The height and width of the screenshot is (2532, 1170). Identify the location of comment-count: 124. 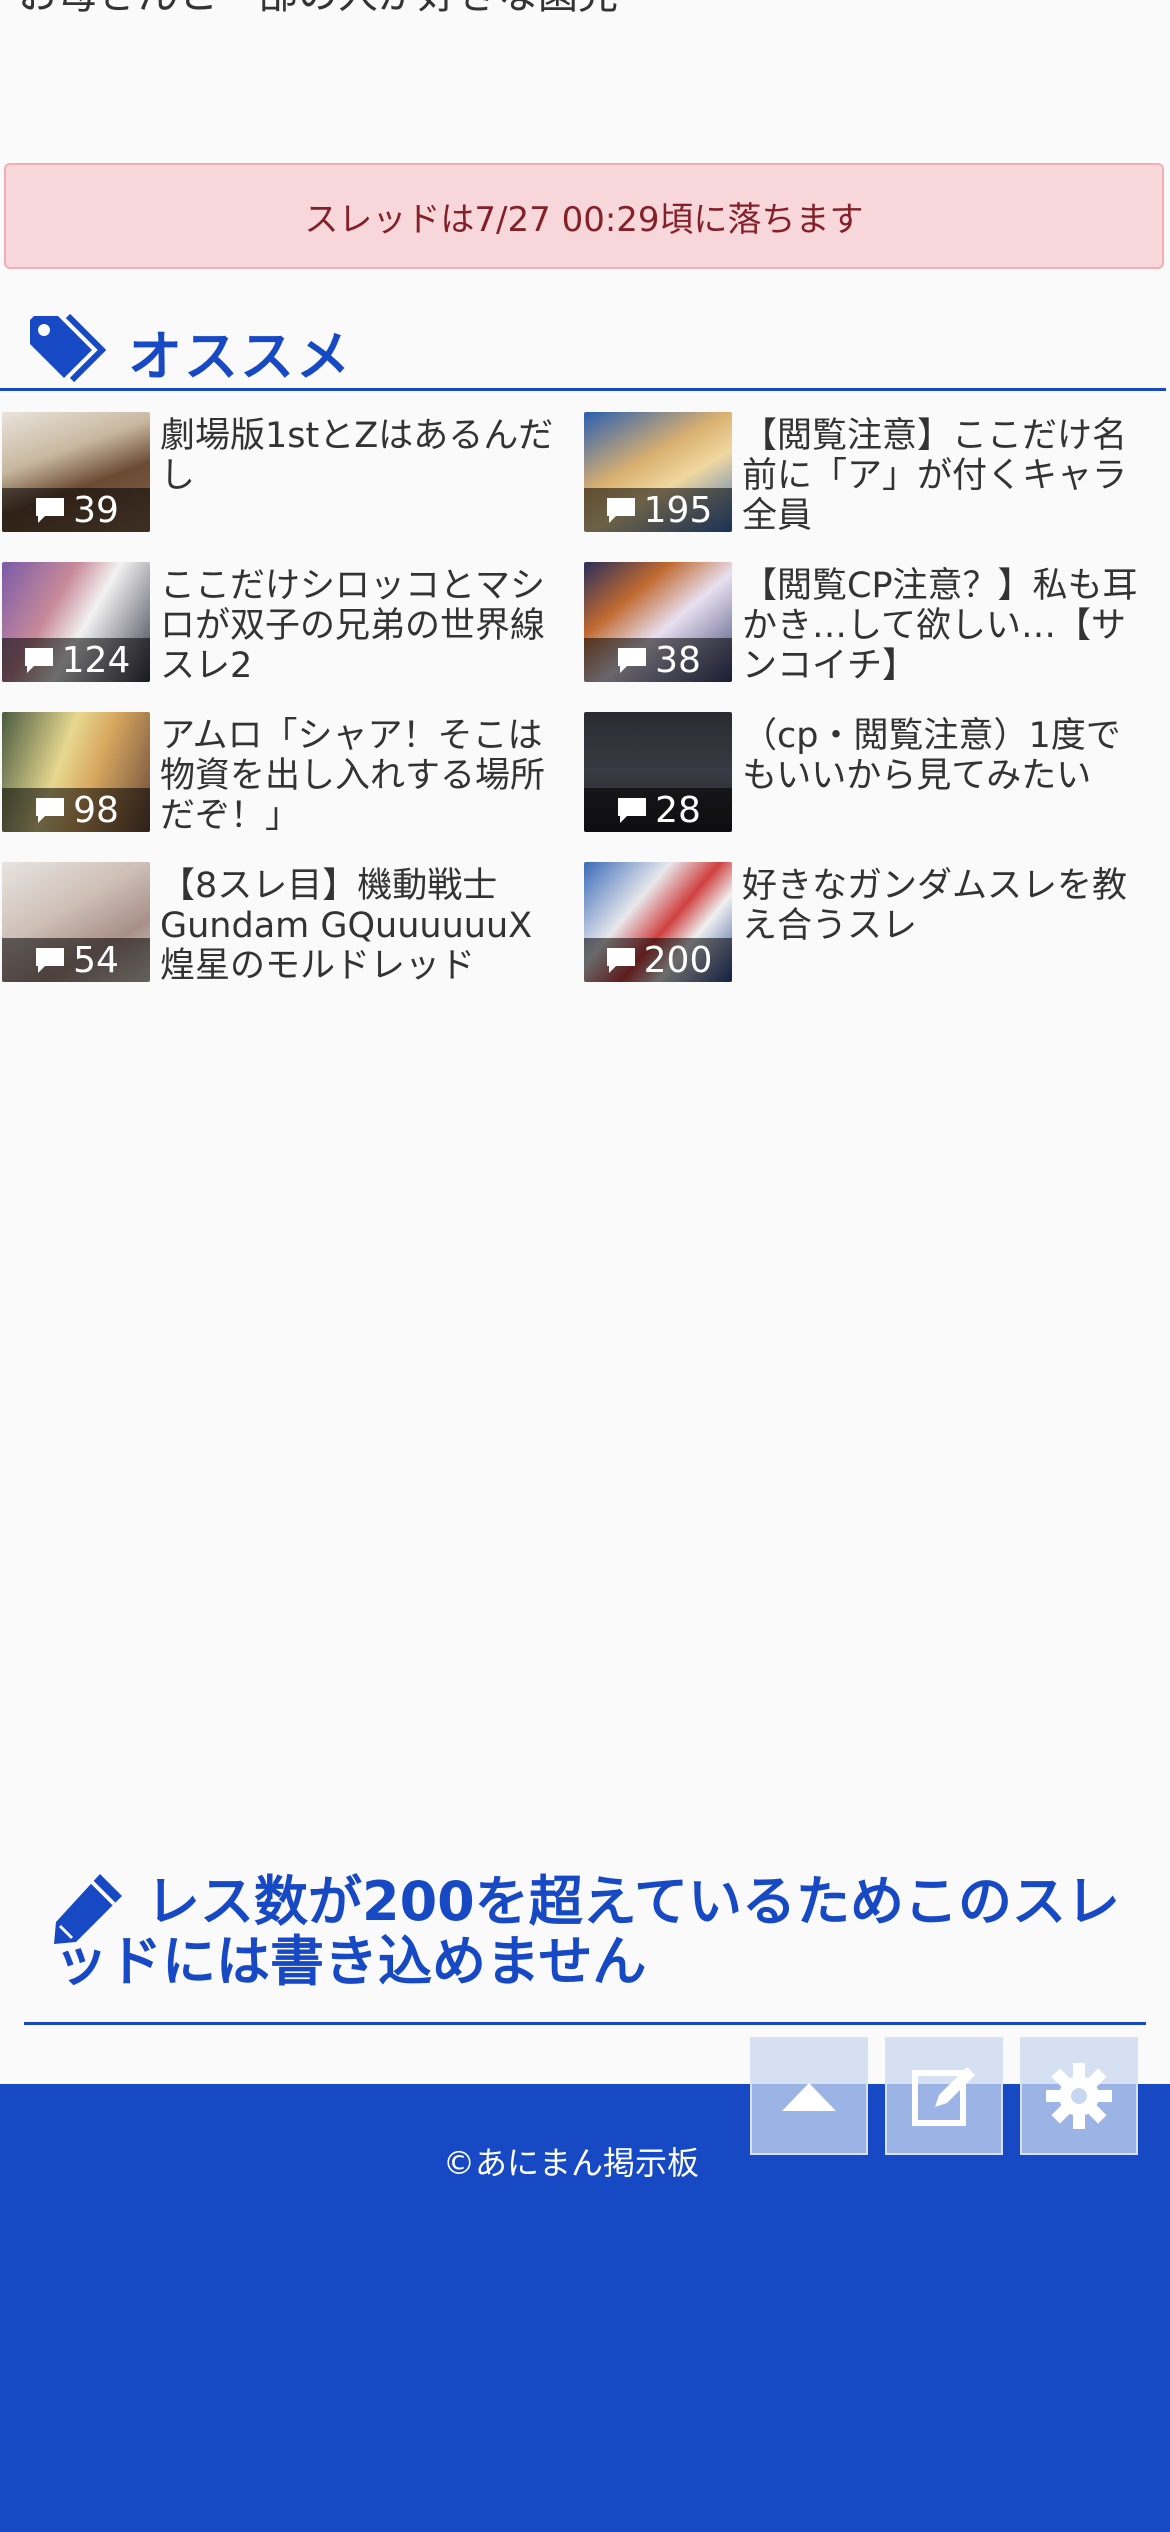
(96, 660).